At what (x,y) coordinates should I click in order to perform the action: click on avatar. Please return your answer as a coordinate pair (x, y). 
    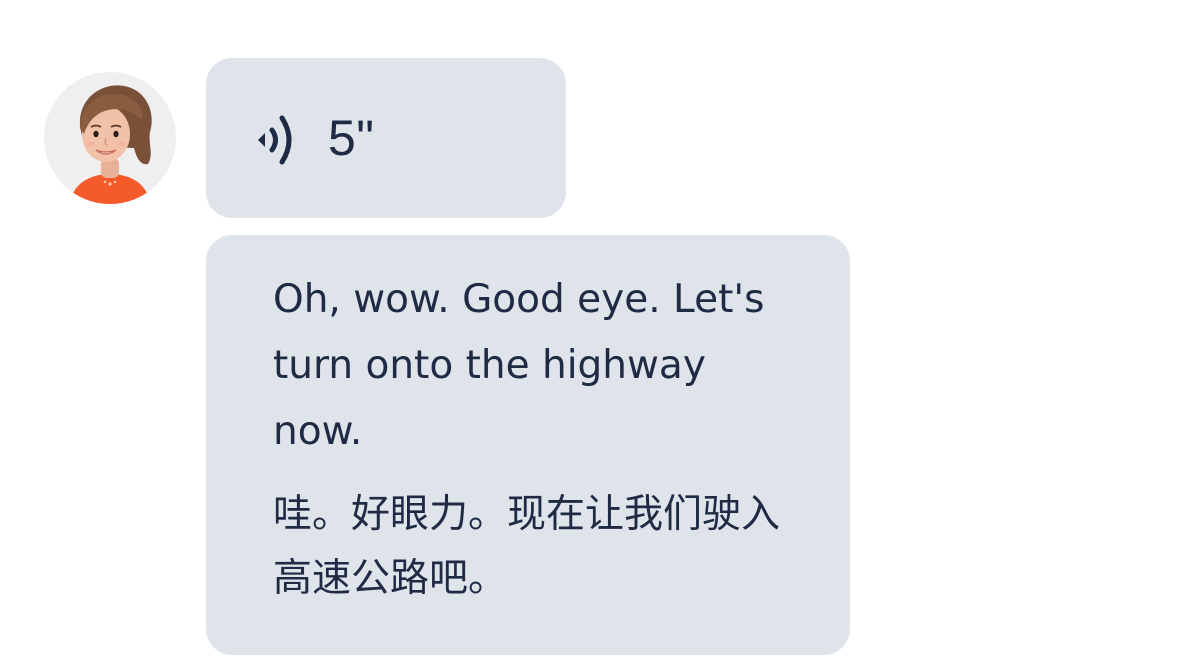
    Looking at the image, I should click on (110, 138).